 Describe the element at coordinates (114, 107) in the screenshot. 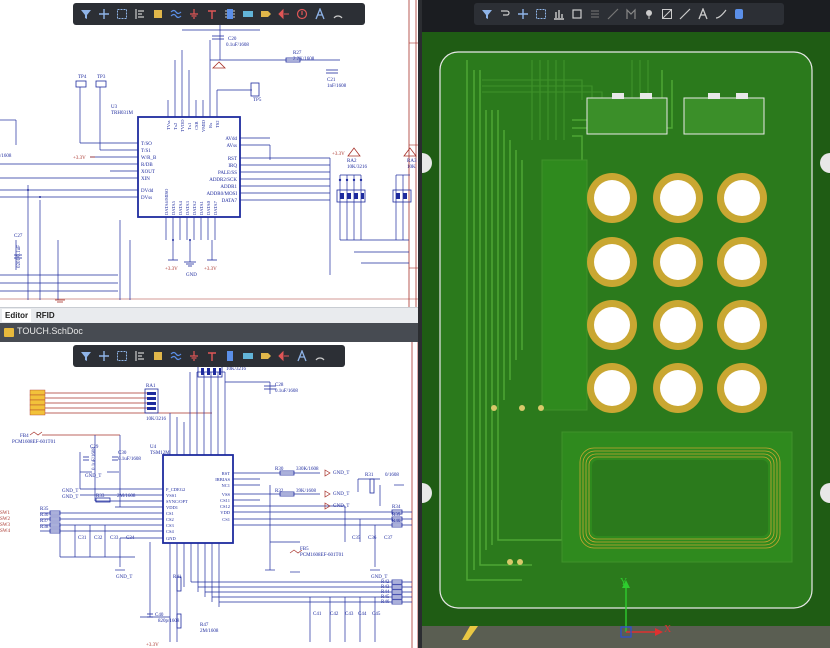

I see `u3-ref: U3` at that location.